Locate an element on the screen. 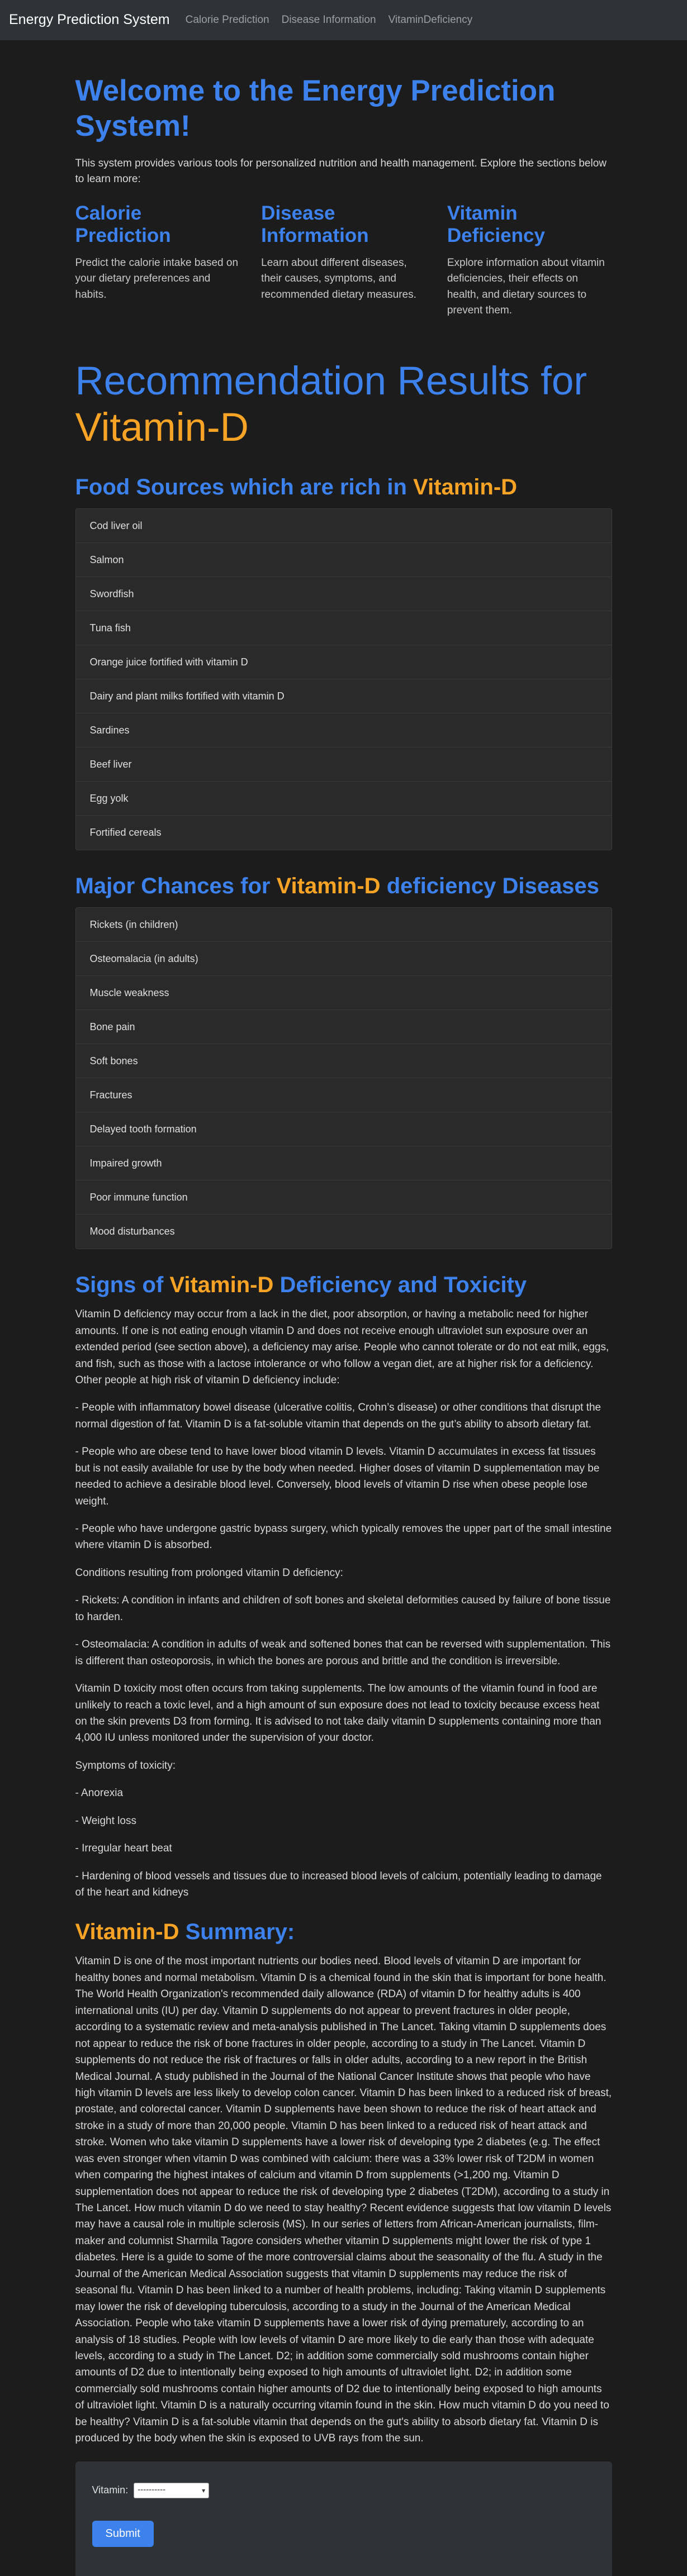 This screenshot has height=2576, width=687. signs-title-suffix: Deficiency and Toxicity is located at coordinates (403, 1285).